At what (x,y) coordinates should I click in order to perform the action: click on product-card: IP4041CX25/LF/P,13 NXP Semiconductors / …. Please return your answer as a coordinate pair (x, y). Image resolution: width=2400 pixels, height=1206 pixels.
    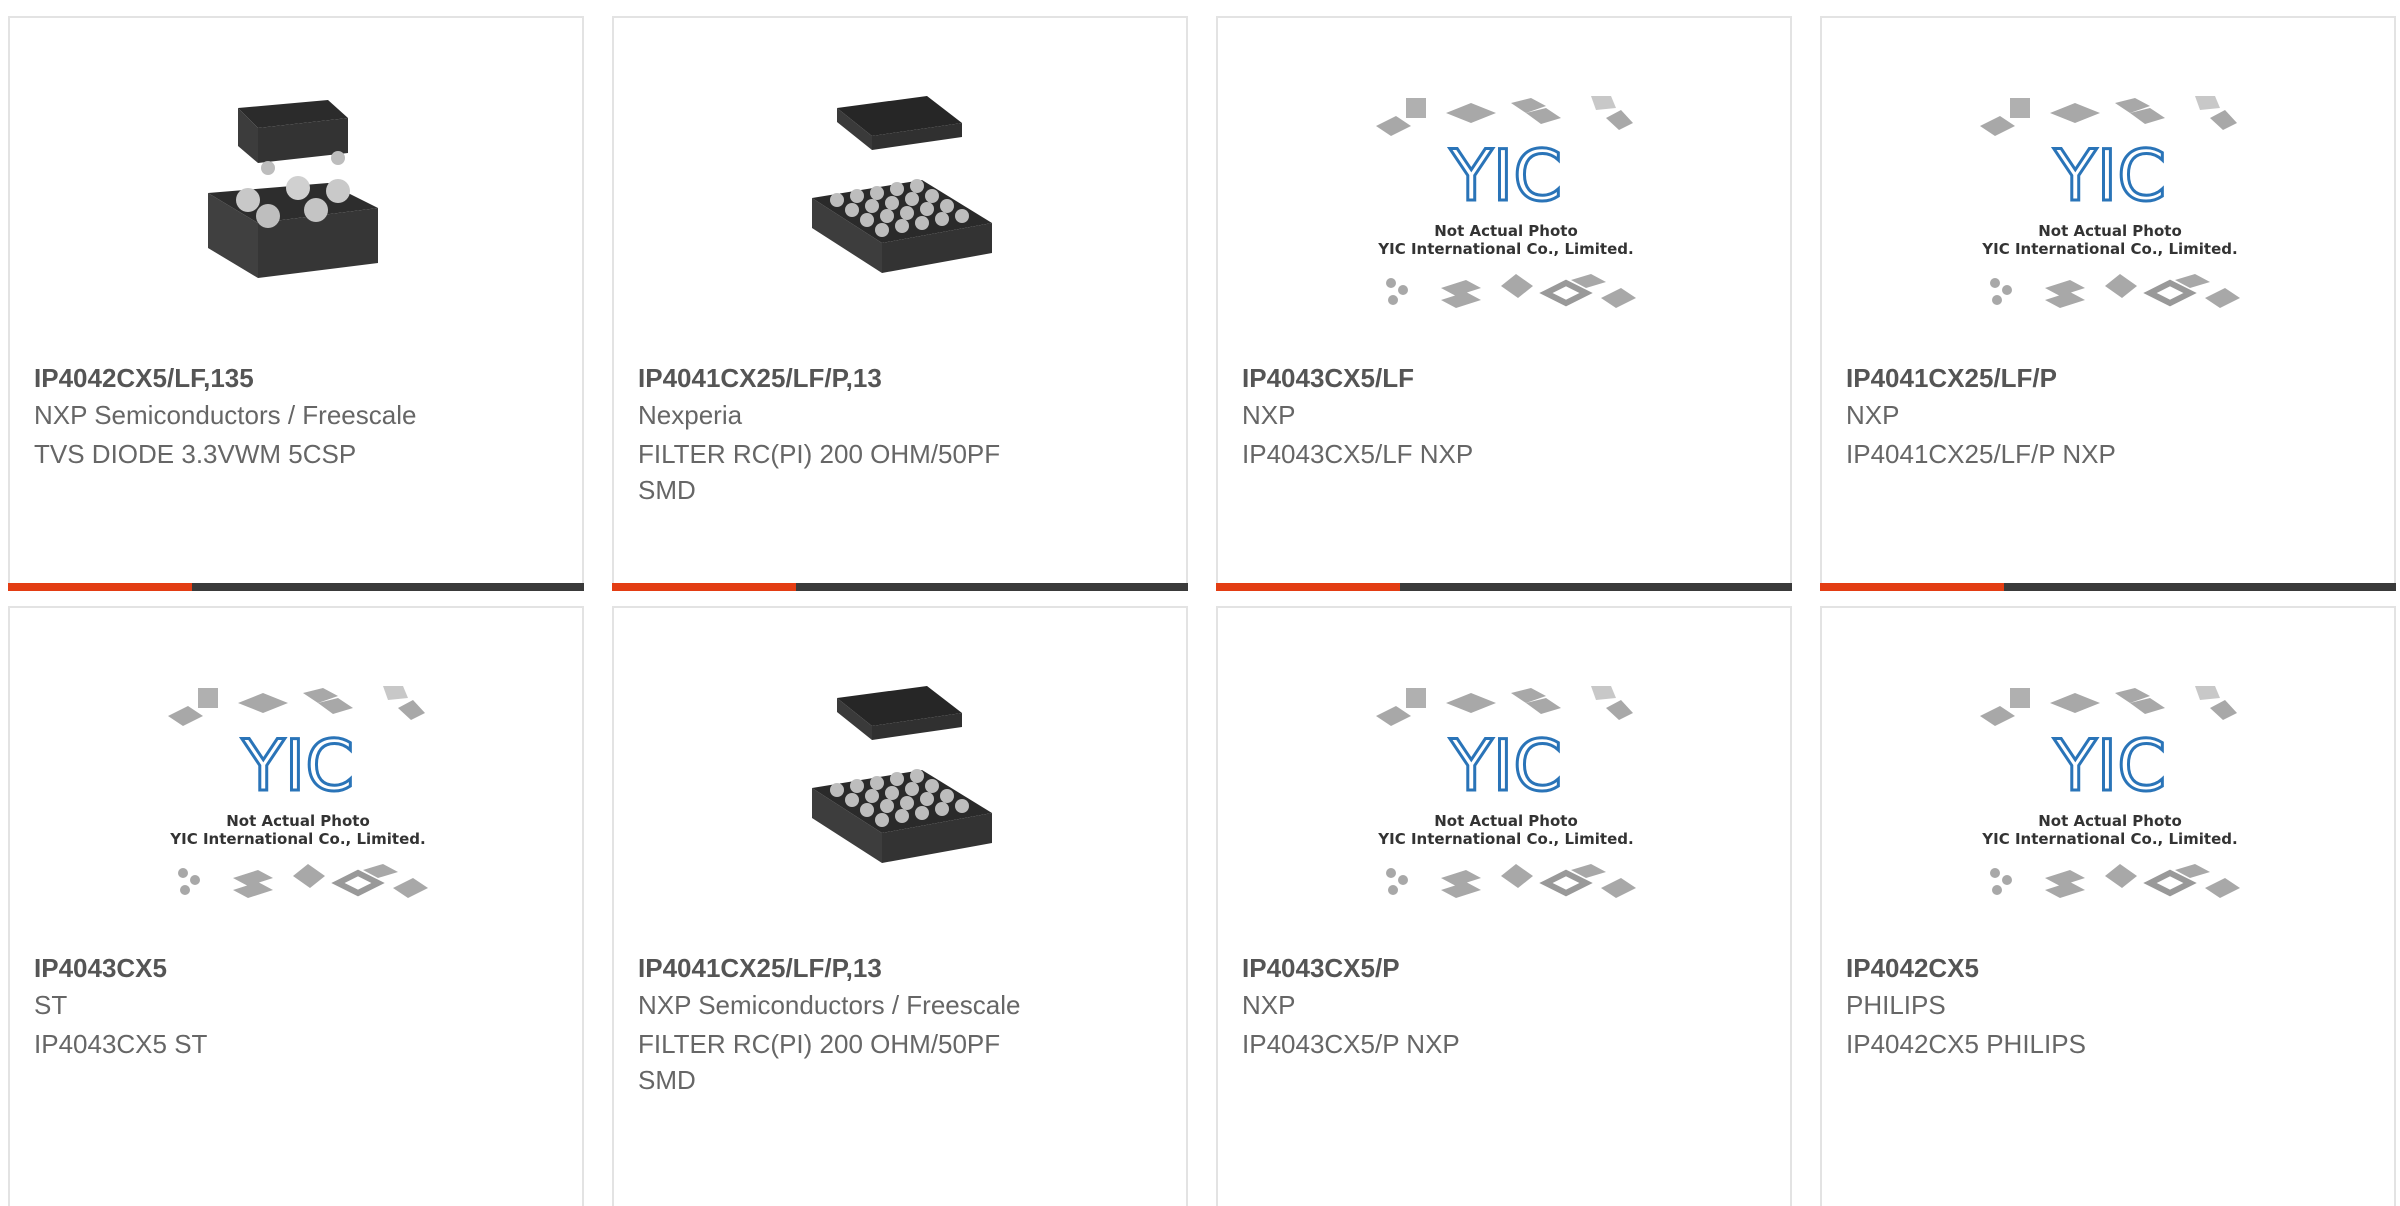
    Looking at the image, I should click on (900, 906).